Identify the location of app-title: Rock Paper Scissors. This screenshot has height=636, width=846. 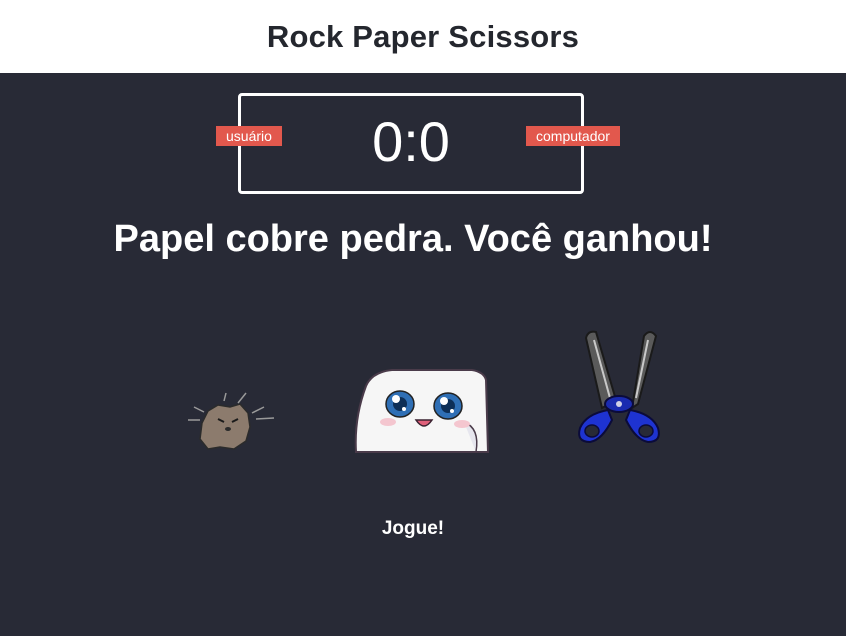
(423, 36).